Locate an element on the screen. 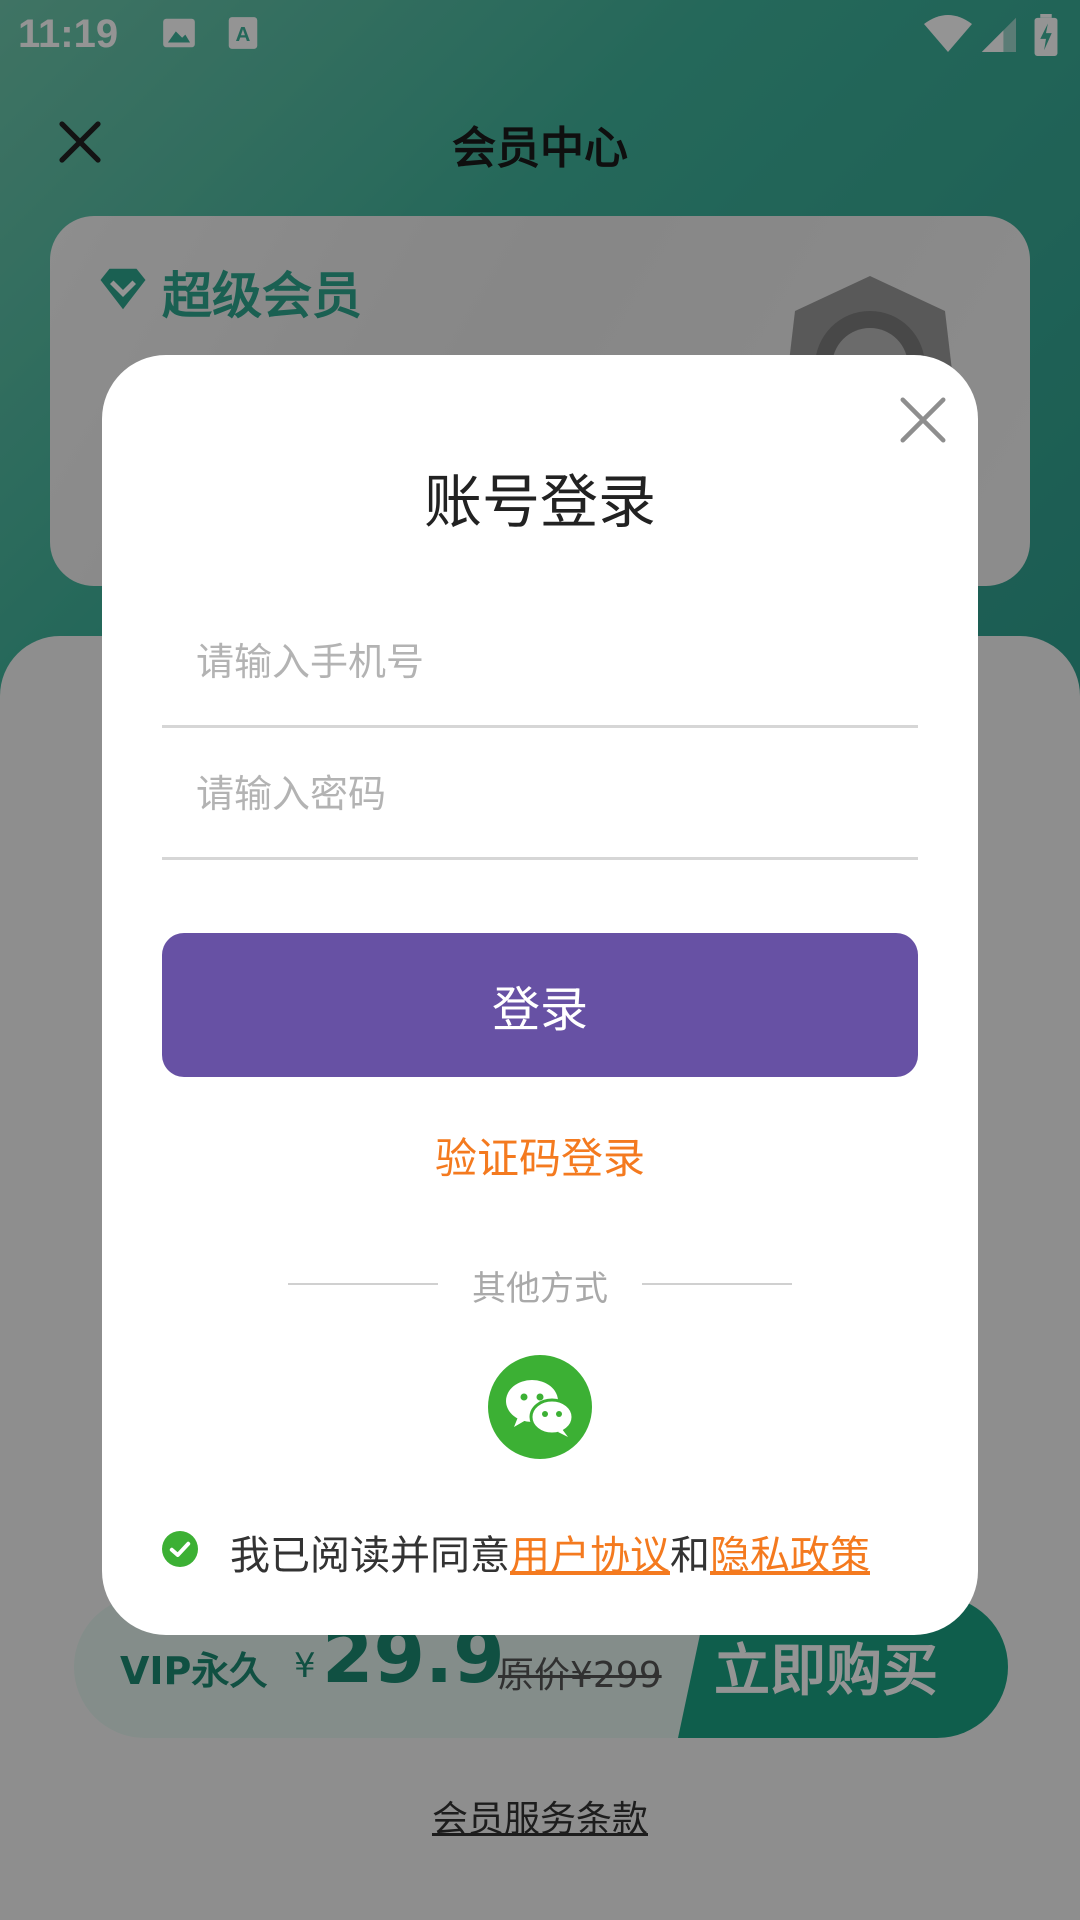 The height and width of the screenshot is (1920, 1080). wechat-icon is located at coordinates (540, 1408).